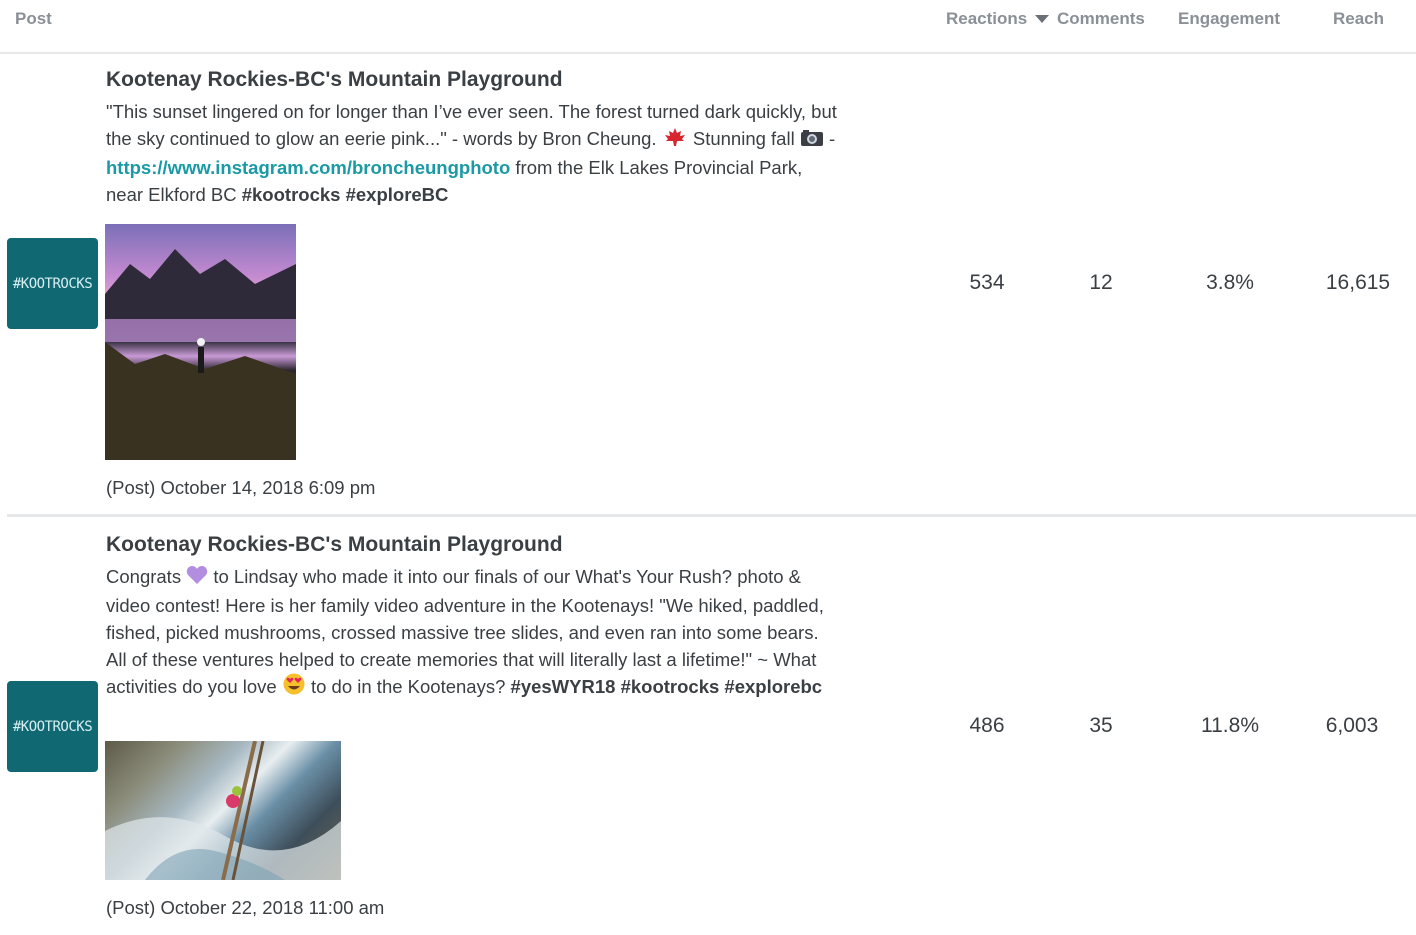 This screenshot has height=935, width=1416. Describe the element at coordinates (1101, 725) in the screenshot. I see `comments-count: 35` at that location.